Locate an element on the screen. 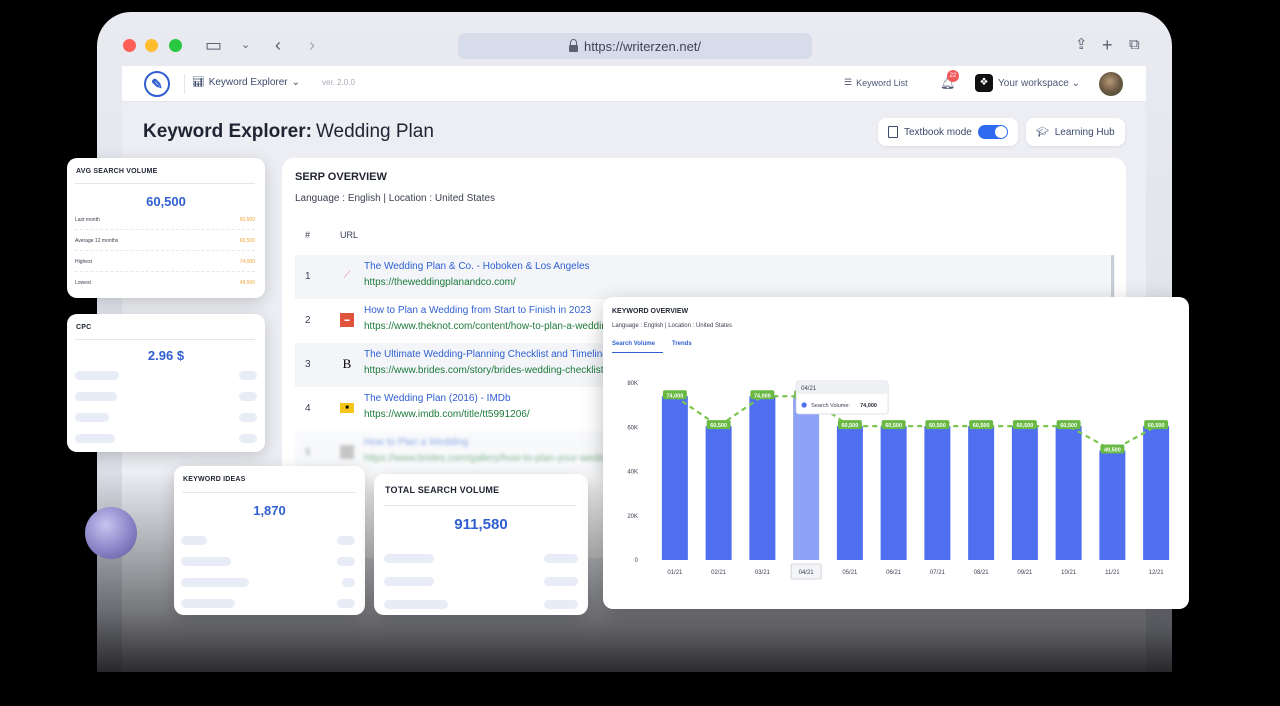  data-label: 49,500 is located at coordinates (1112, 450).